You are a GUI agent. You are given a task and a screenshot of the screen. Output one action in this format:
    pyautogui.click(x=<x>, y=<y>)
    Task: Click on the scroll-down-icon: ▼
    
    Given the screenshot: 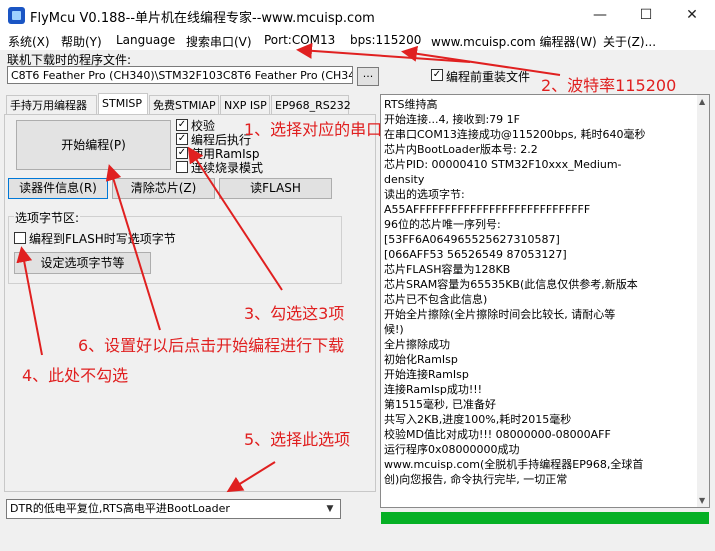 What is the action you would take?
    pyautogui.click(x=702, y=500)
    